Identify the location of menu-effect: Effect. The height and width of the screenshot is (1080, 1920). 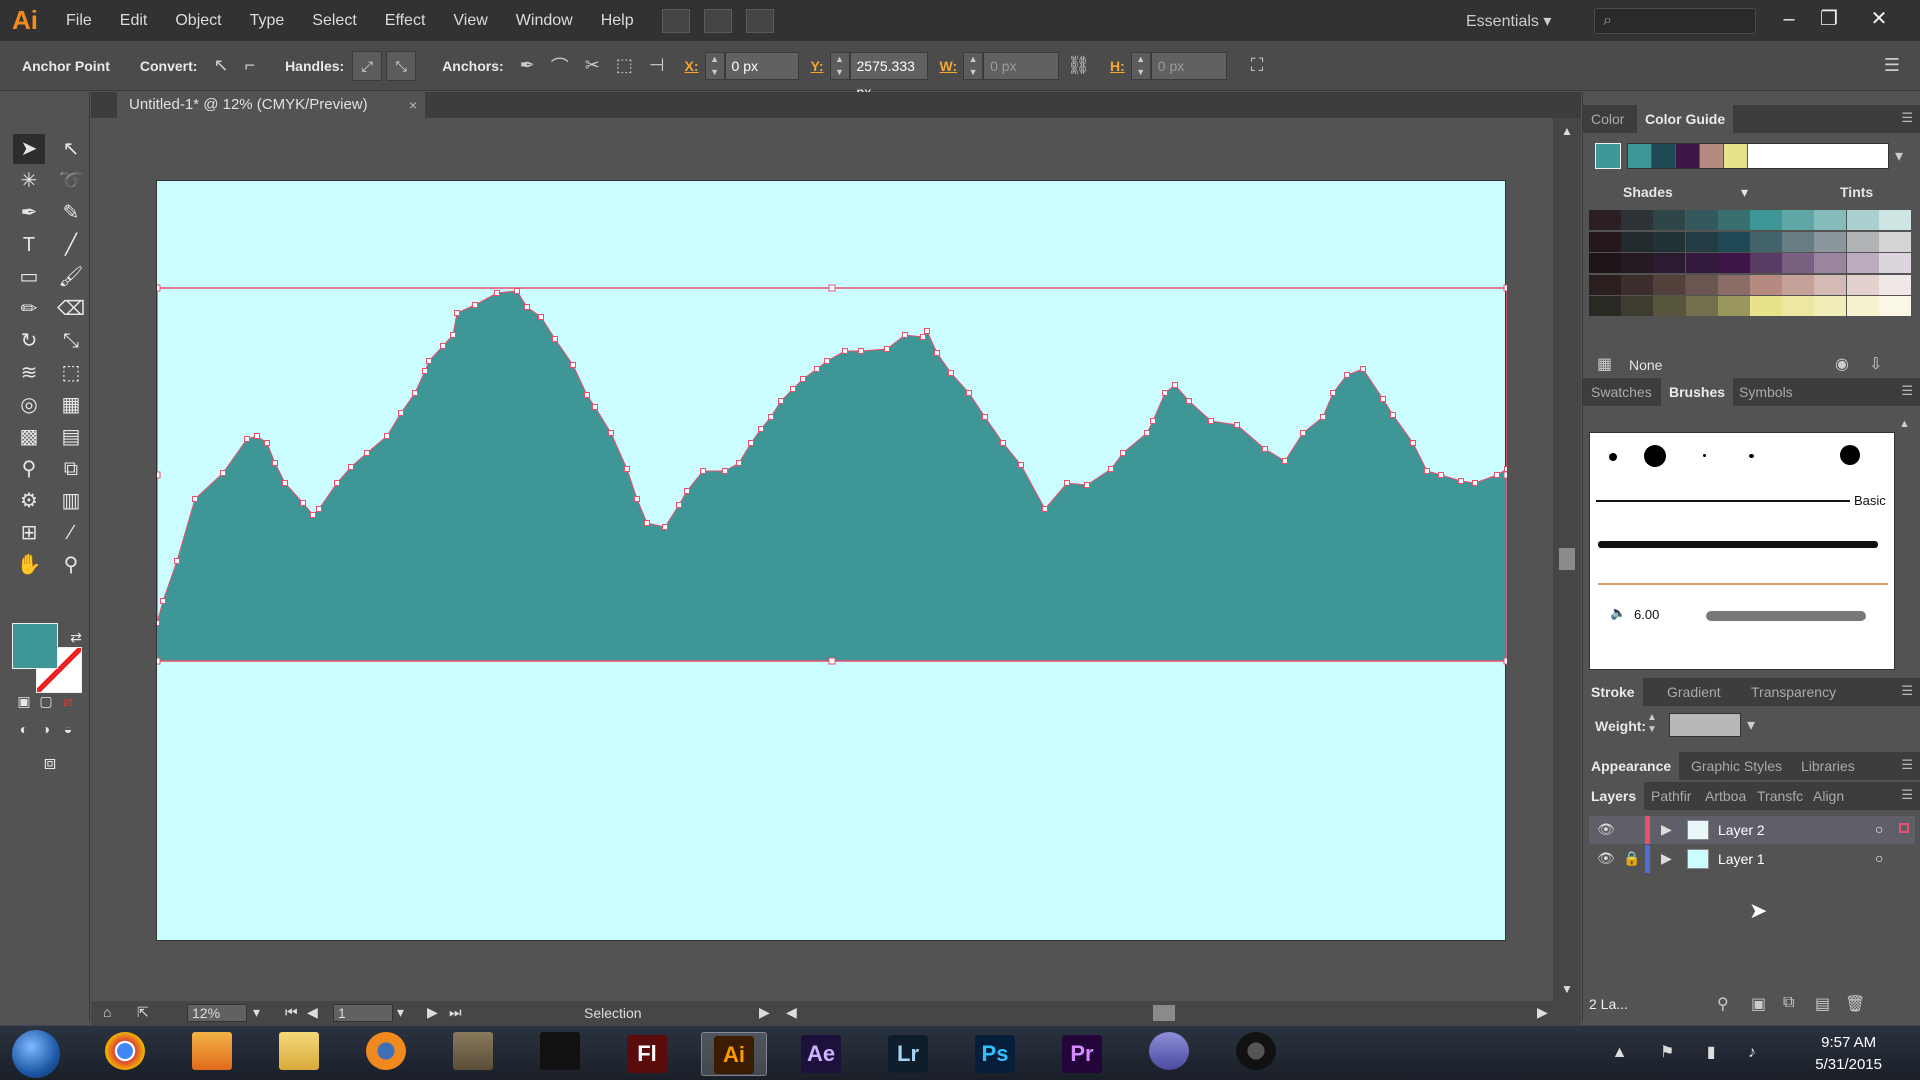
(405, 21).